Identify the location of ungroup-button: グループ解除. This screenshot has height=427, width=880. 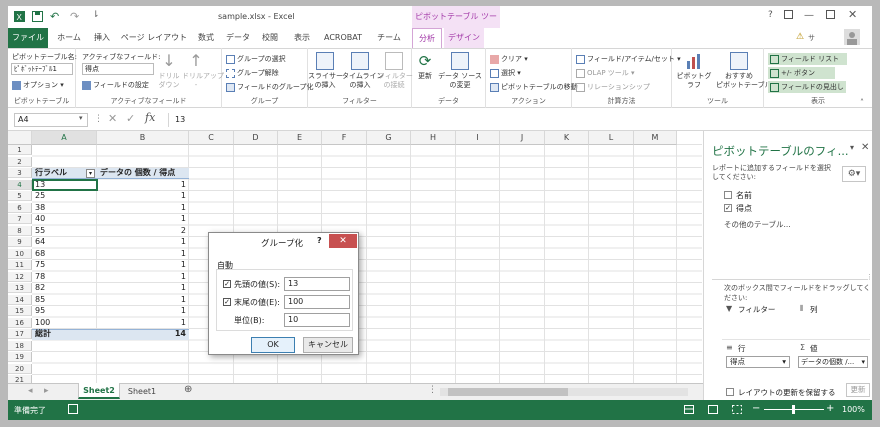
(252, 73).